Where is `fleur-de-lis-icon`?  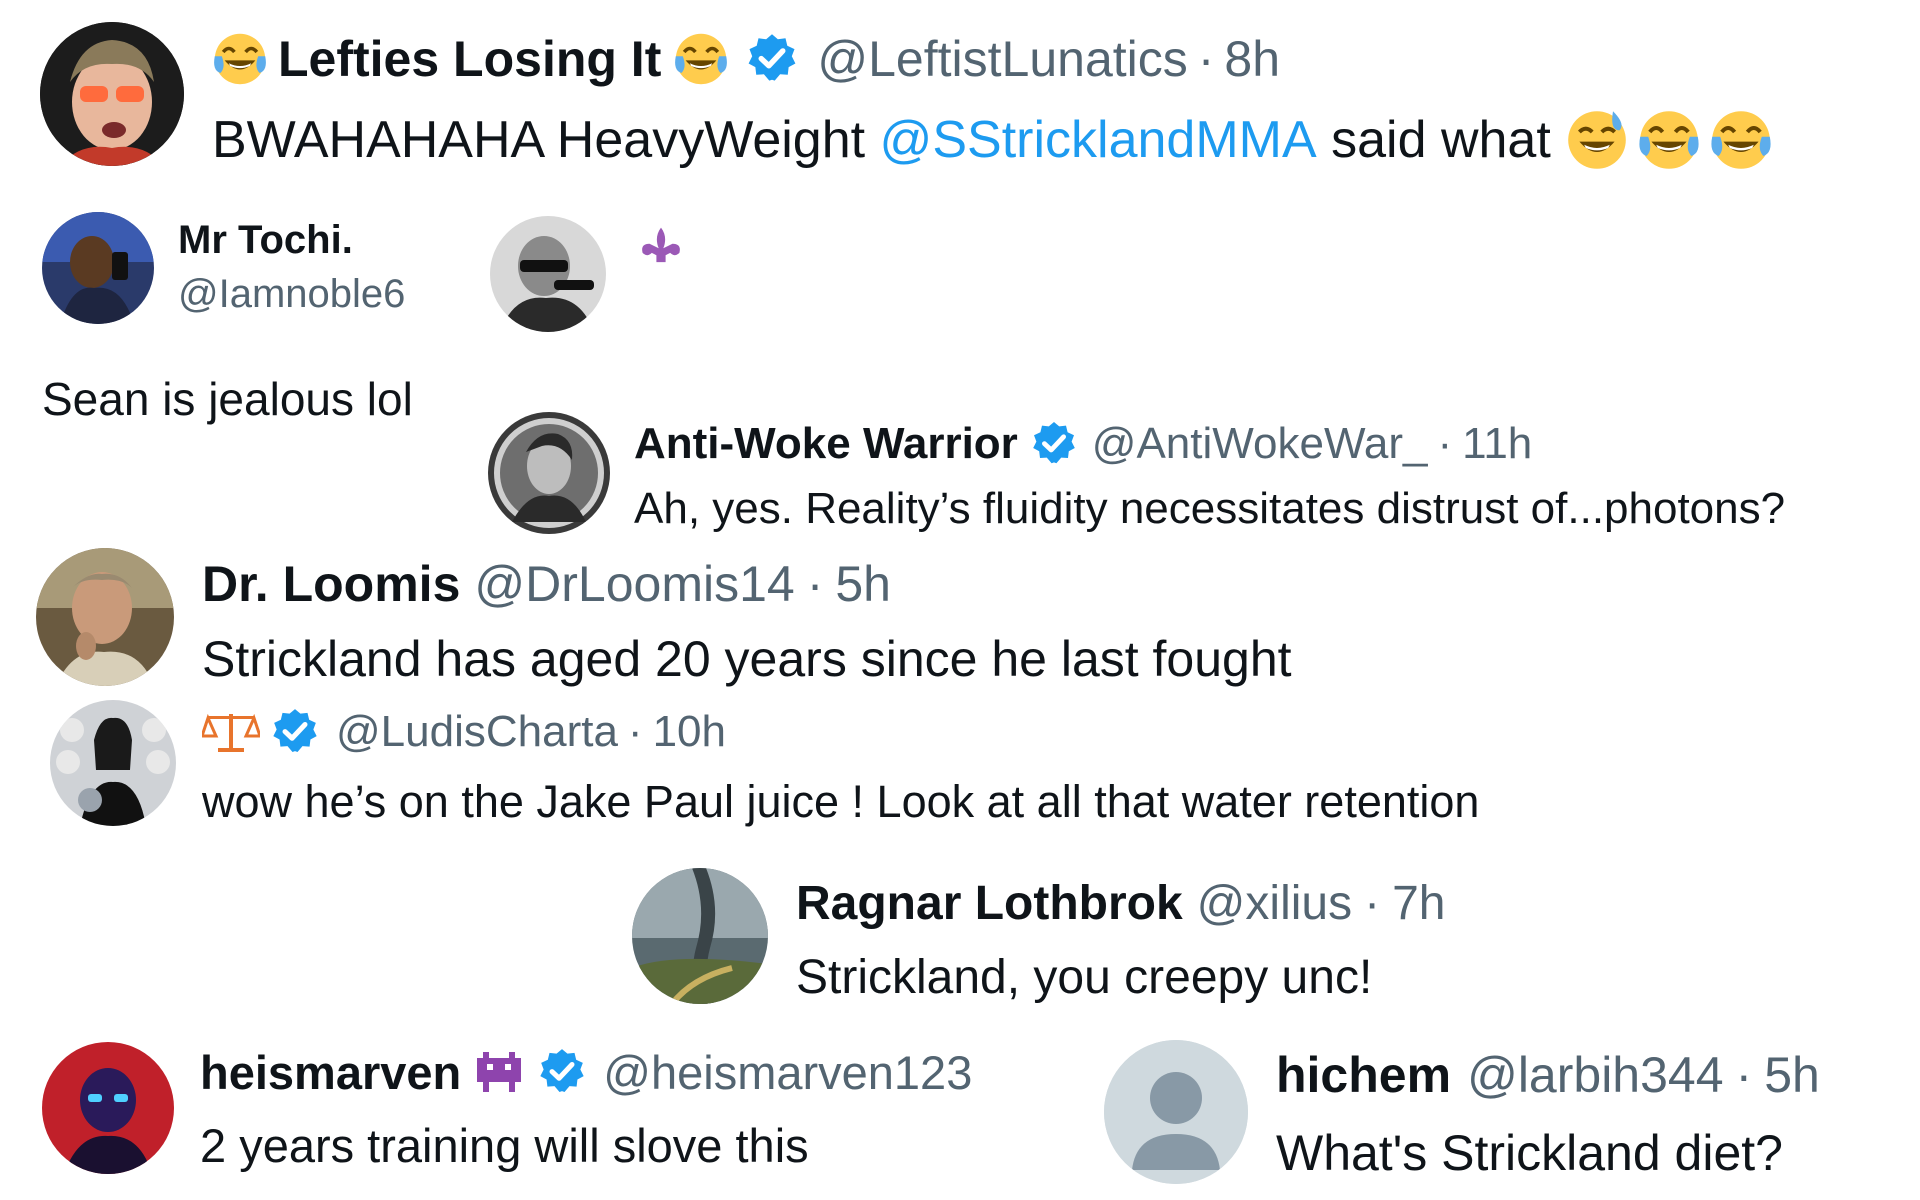
fleur-de-lis-icon is located at coordinates (661, 246).